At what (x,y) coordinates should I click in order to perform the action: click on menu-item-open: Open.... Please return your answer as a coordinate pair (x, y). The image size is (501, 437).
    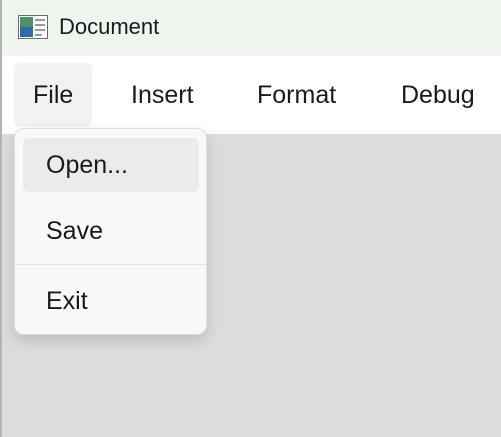
    Looking at the image, I should click on (111, 165).